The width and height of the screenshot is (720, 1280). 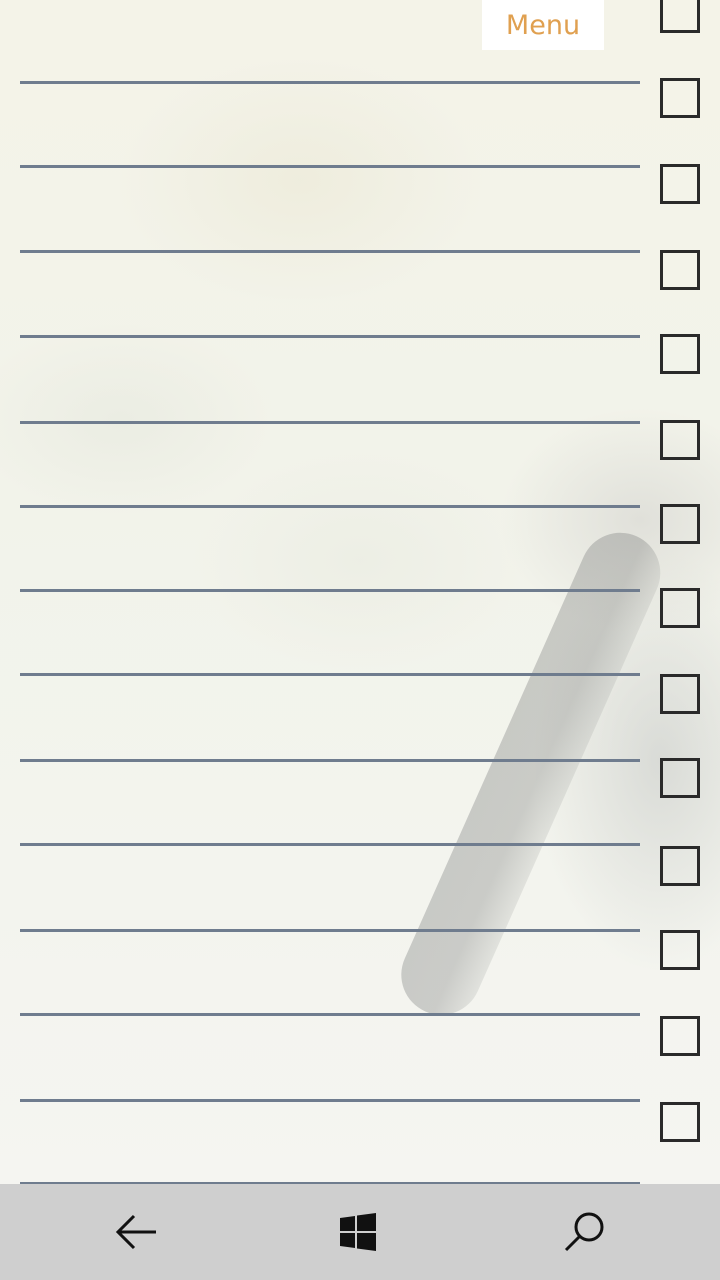 I want to click on back-button, so click(x=136, y=1232).